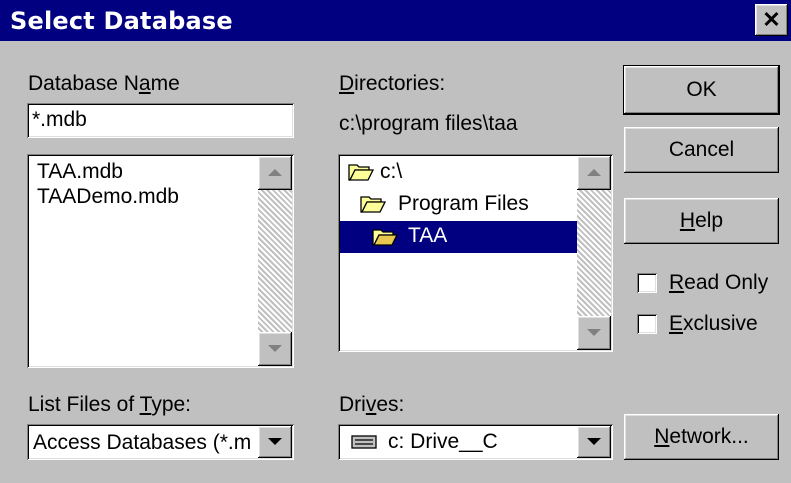  Describe the element at coordinates (364, 442) in the screenshot. I see `drive-icon` at that location.